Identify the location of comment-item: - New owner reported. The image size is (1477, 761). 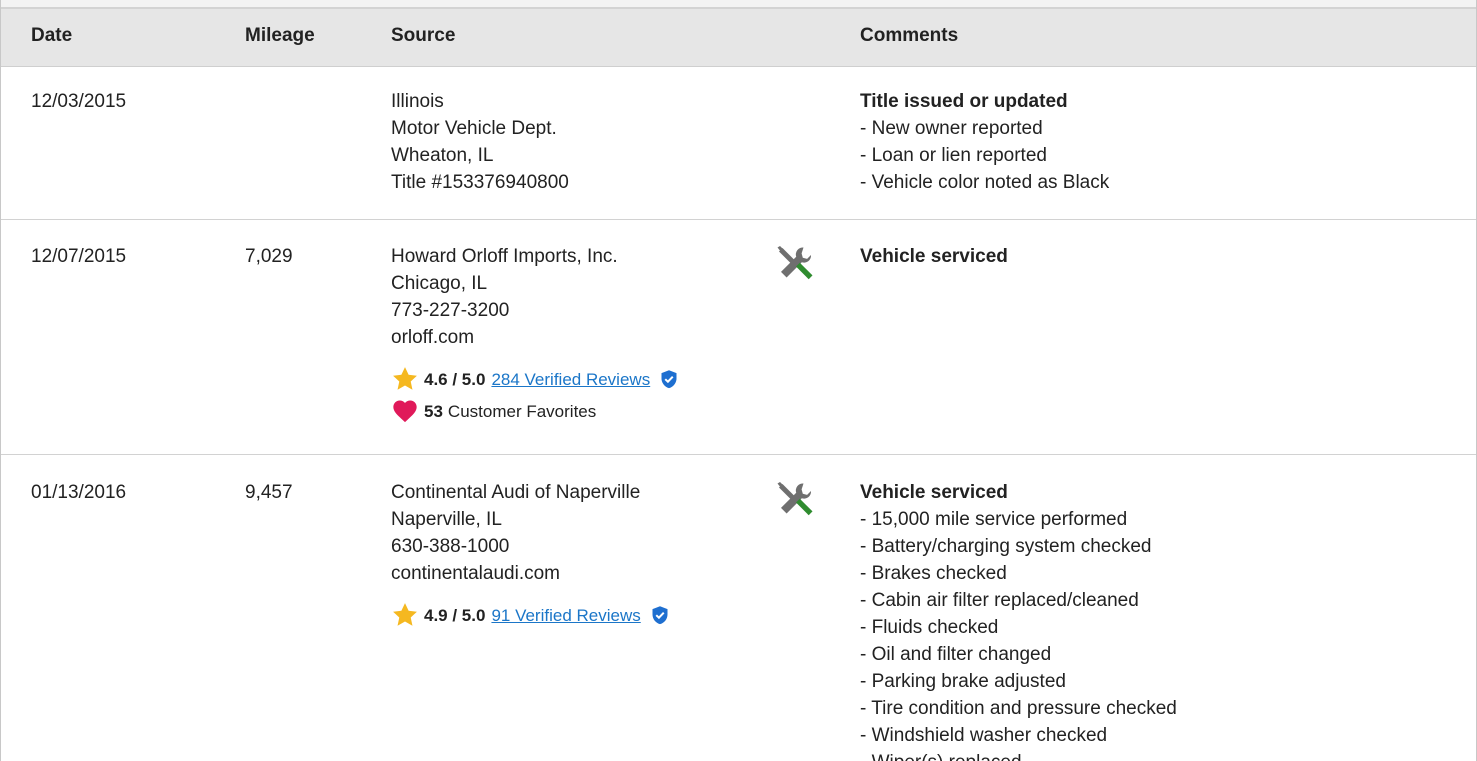
(951, 128).